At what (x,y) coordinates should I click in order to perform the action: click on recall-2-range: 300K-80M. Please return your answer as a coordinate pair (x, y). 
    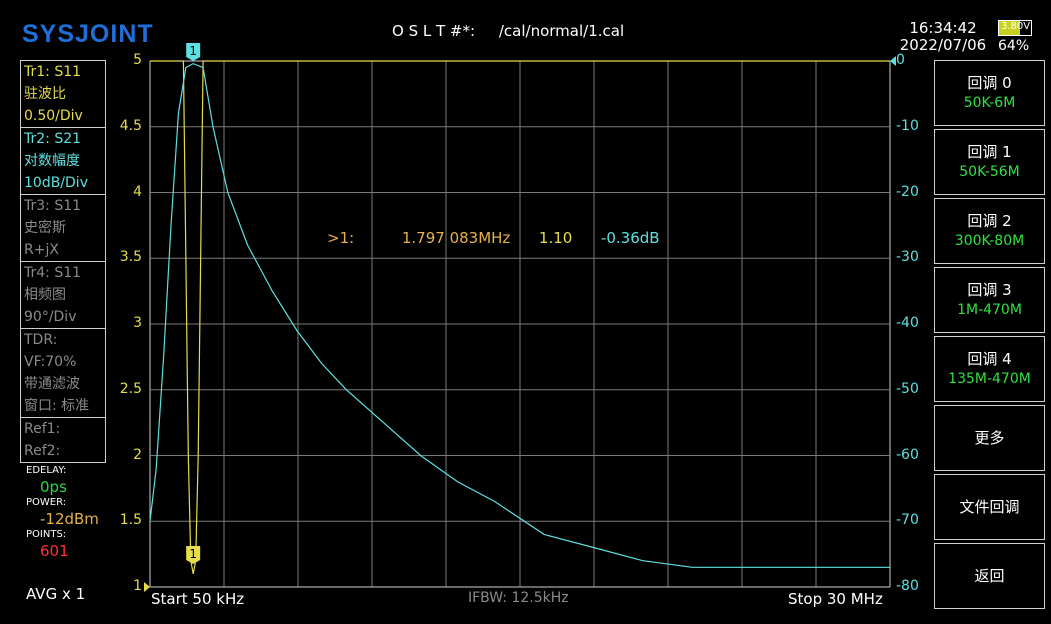
    Looking at the image, I should click on (989, 241).